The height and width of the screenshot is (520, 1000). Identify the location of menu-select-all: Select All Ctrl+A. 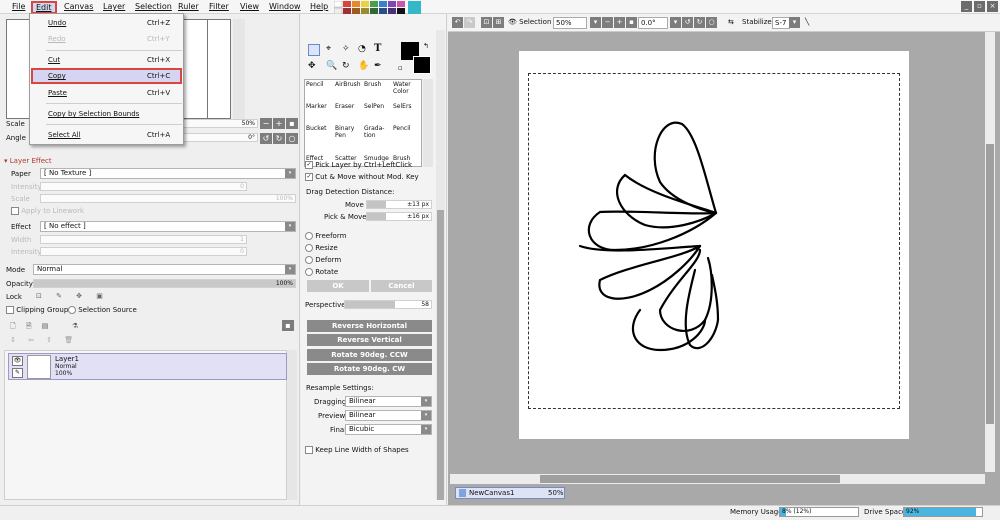
(106, 135).